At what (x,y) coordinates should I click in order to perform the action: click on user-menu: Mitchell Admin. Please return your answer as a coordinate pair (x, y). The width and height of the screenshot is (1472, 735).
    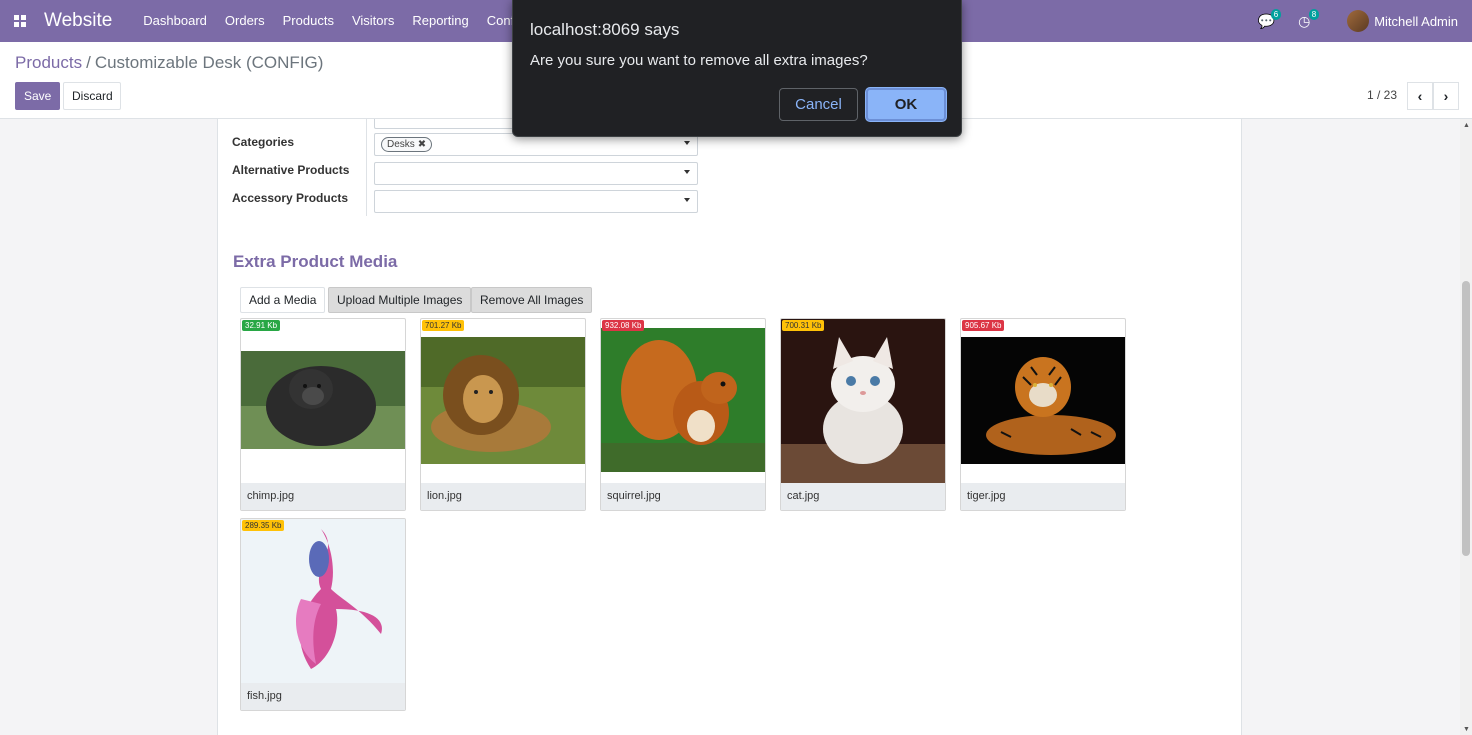
    Looking at the image, I should click on (1393, 21).